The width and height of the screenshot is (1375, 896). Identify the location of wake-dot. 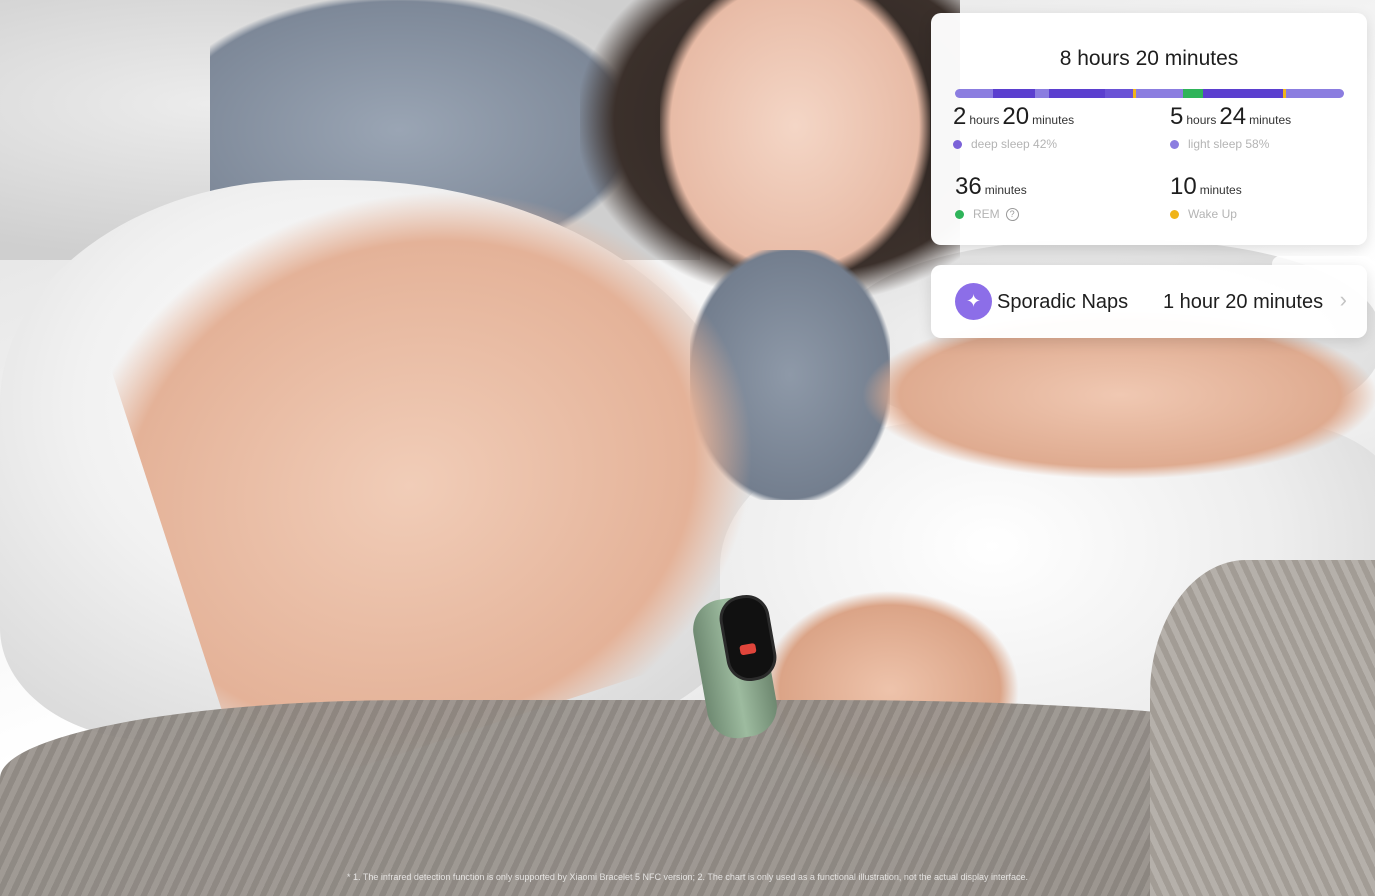
(1174, 214).